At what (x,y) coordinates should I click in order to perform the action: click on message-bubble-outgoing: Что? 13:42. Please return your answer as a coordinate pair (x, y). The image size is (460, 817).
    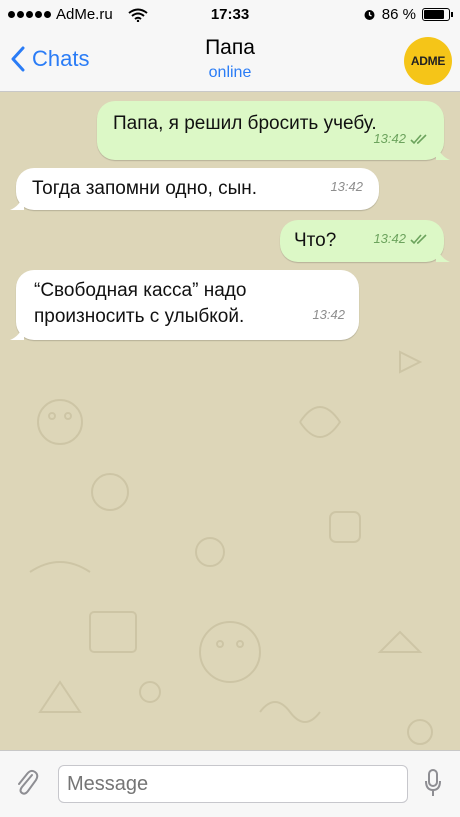
    Looking at the image, I should click on (365, 241).